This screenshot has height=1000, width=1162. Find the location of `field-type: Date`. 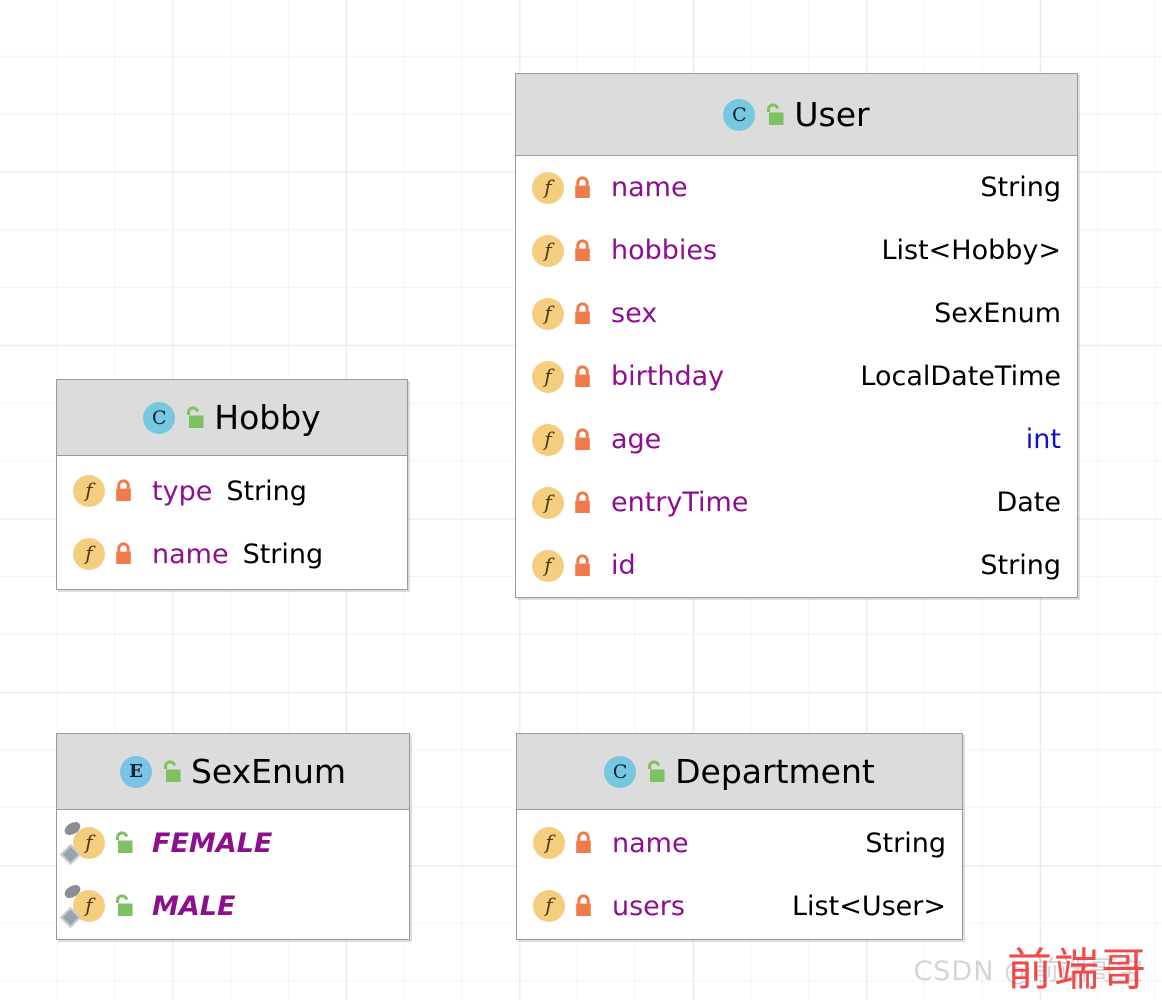

field-type: Date is located at coordinates (1028, 502).